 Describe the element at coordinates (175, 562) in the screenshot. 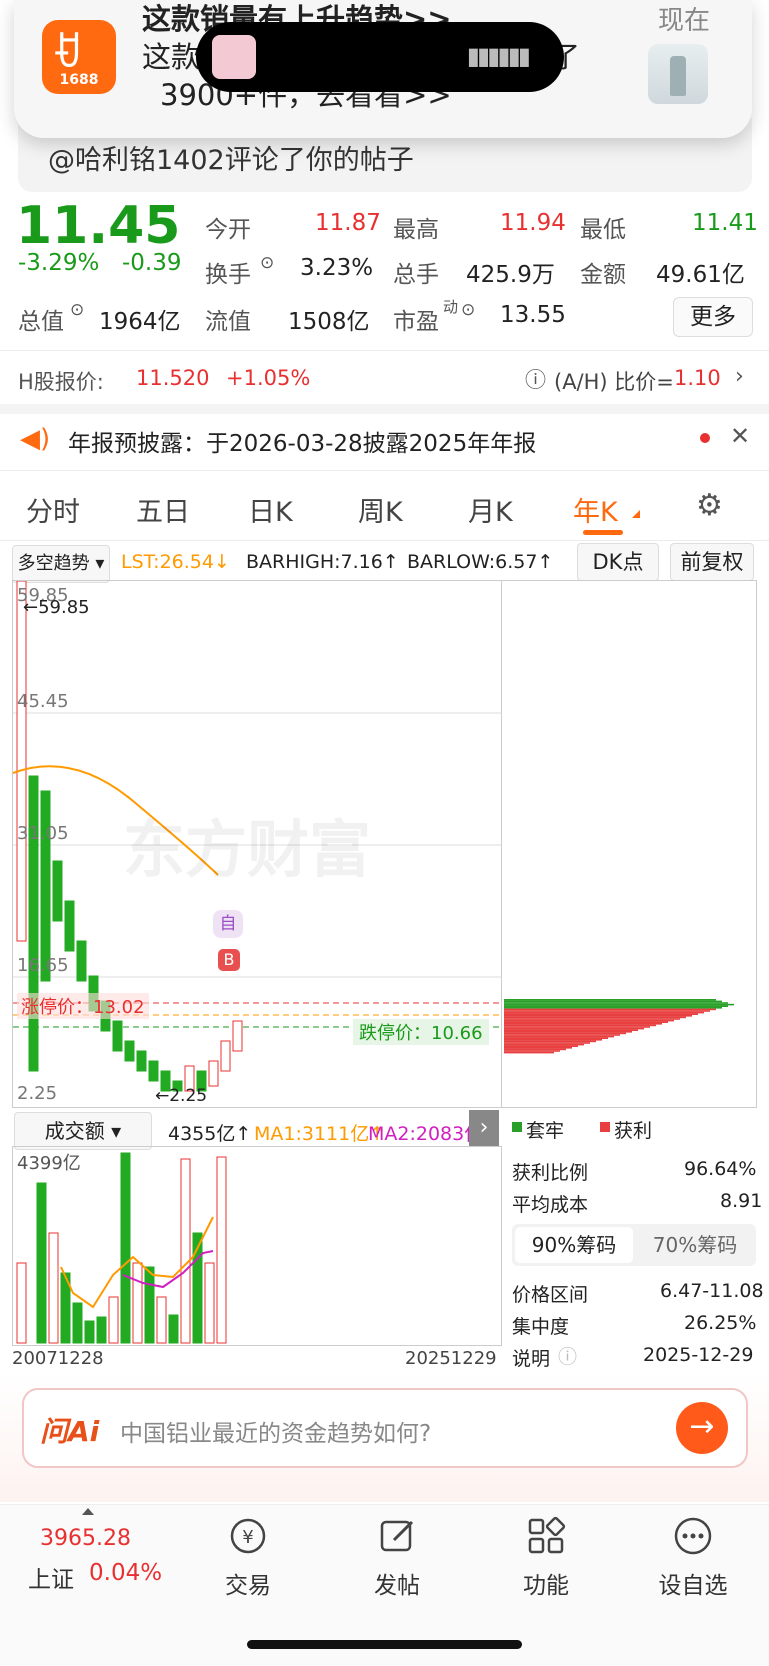

I see `lst-value: LST:26.54↓` at that location.